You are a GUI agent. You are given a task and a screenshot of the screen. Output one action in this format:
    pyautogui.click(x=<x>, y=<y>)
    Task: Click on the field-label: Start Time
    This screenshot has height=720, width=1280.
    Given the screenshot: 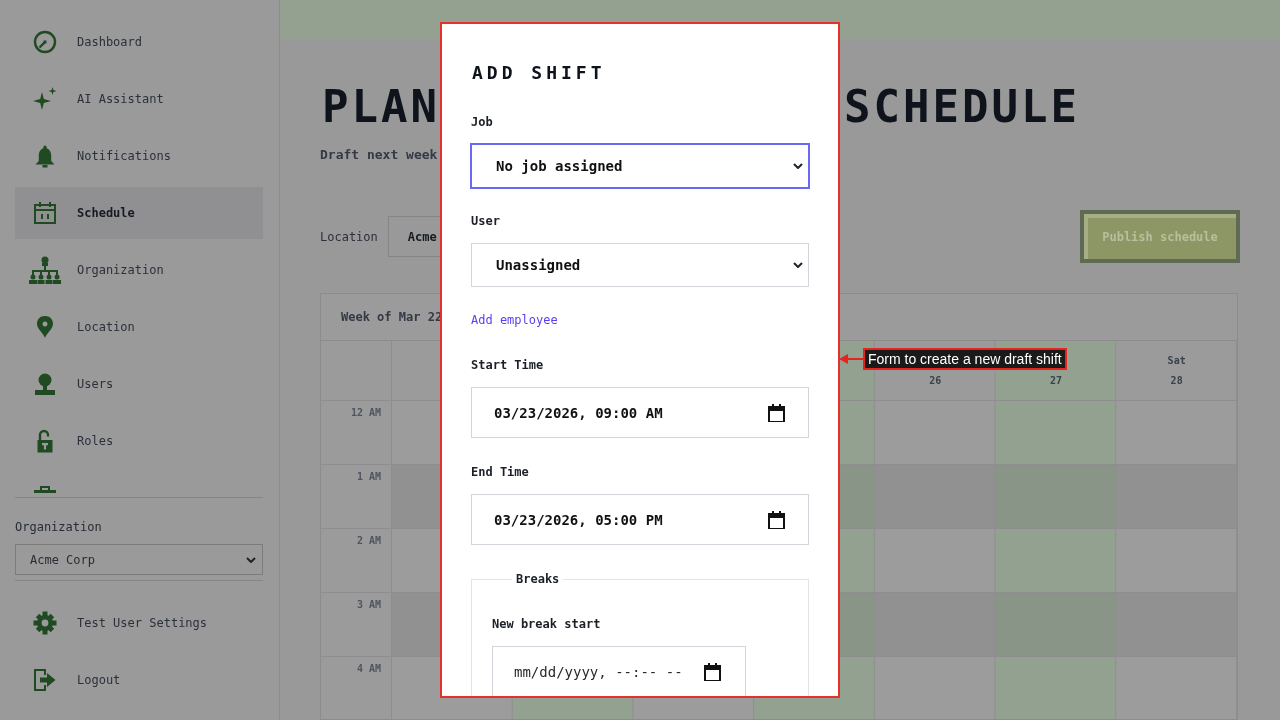 What is the action you would take?
    pyautogui.click(x=507, y=365)
    